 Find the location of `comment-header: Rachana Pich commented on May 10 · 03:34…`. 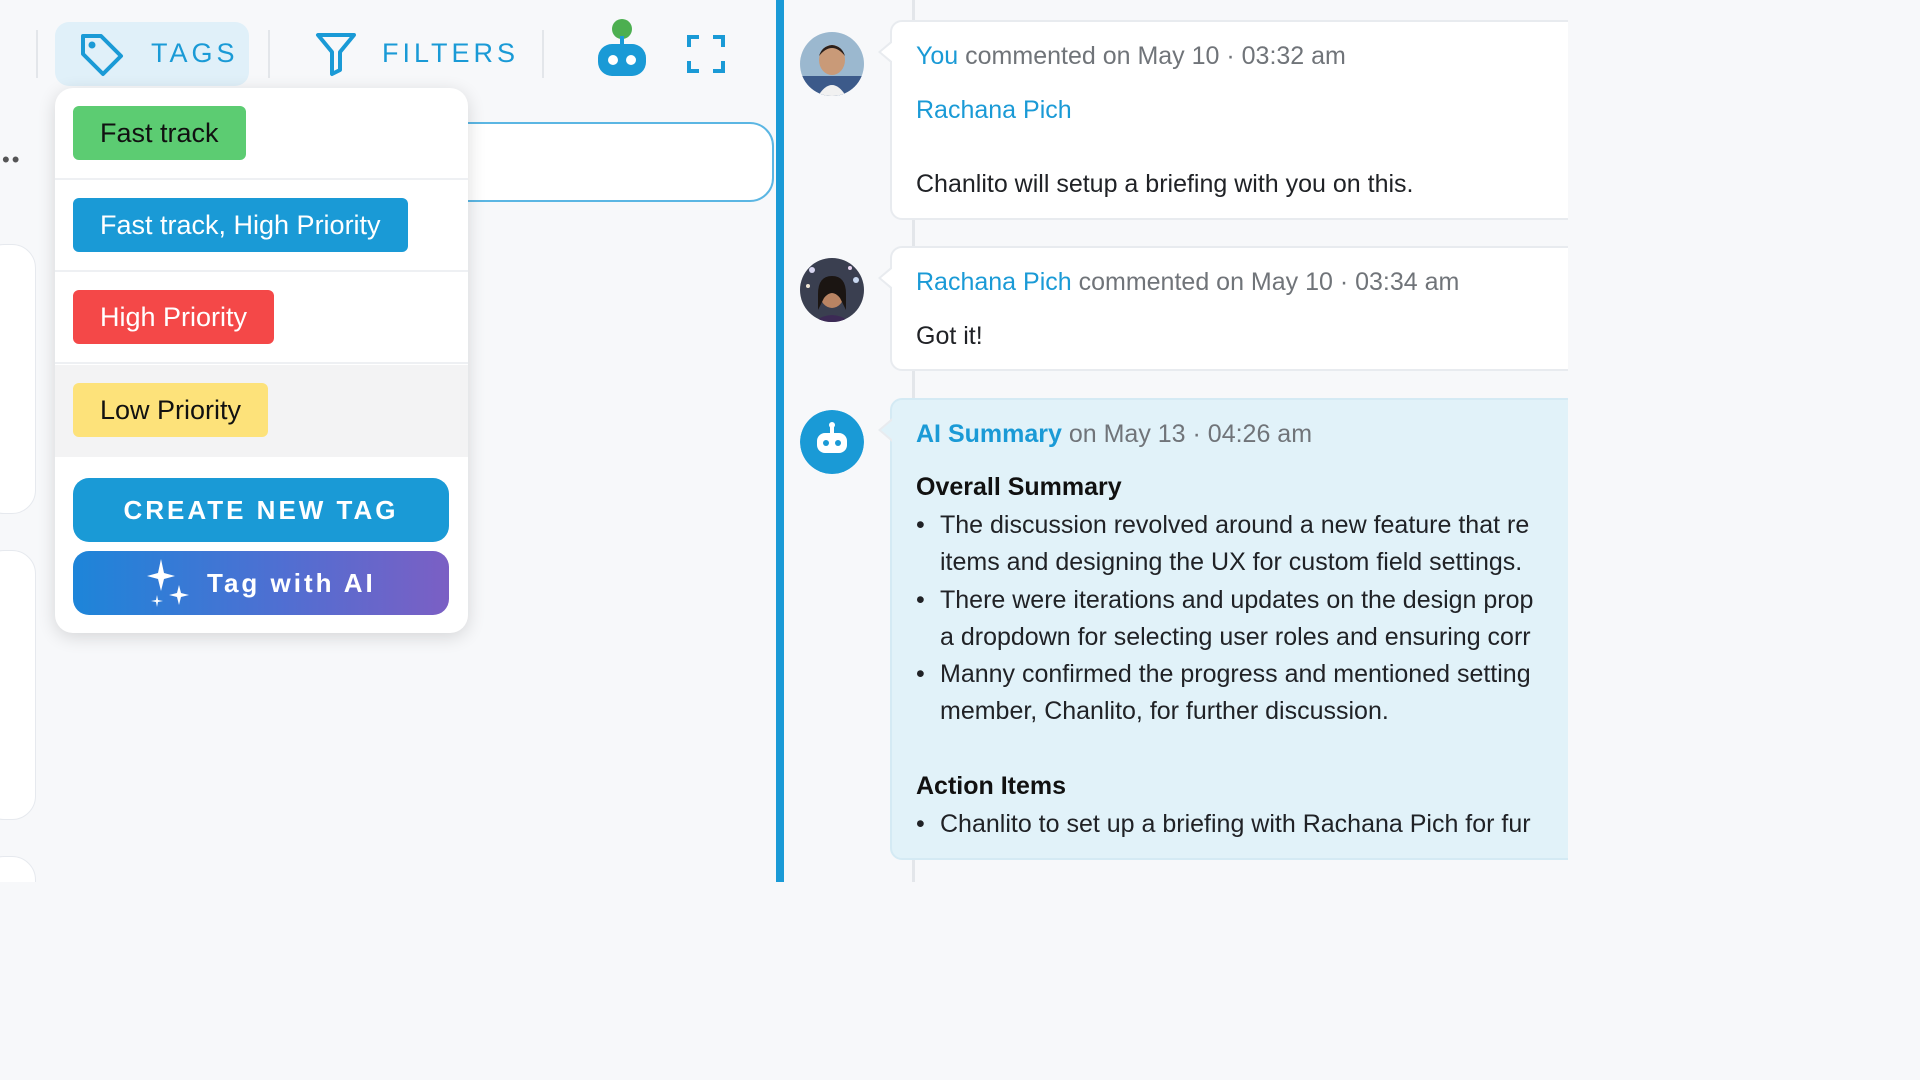

comment-header: Rachana Pich commented on May 10 · 03:34… is located at coordinates (1187, 282).